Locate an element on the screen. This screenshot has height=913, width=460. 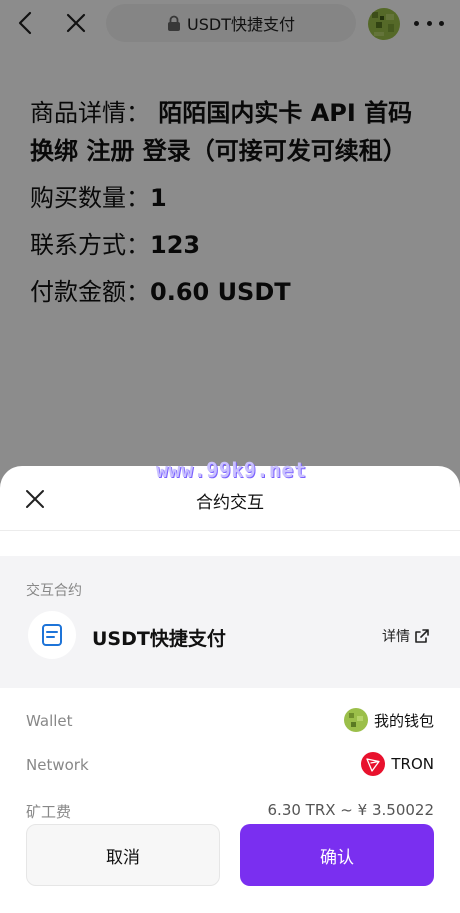
wallet-avatar is located at coordinates (355, 720).